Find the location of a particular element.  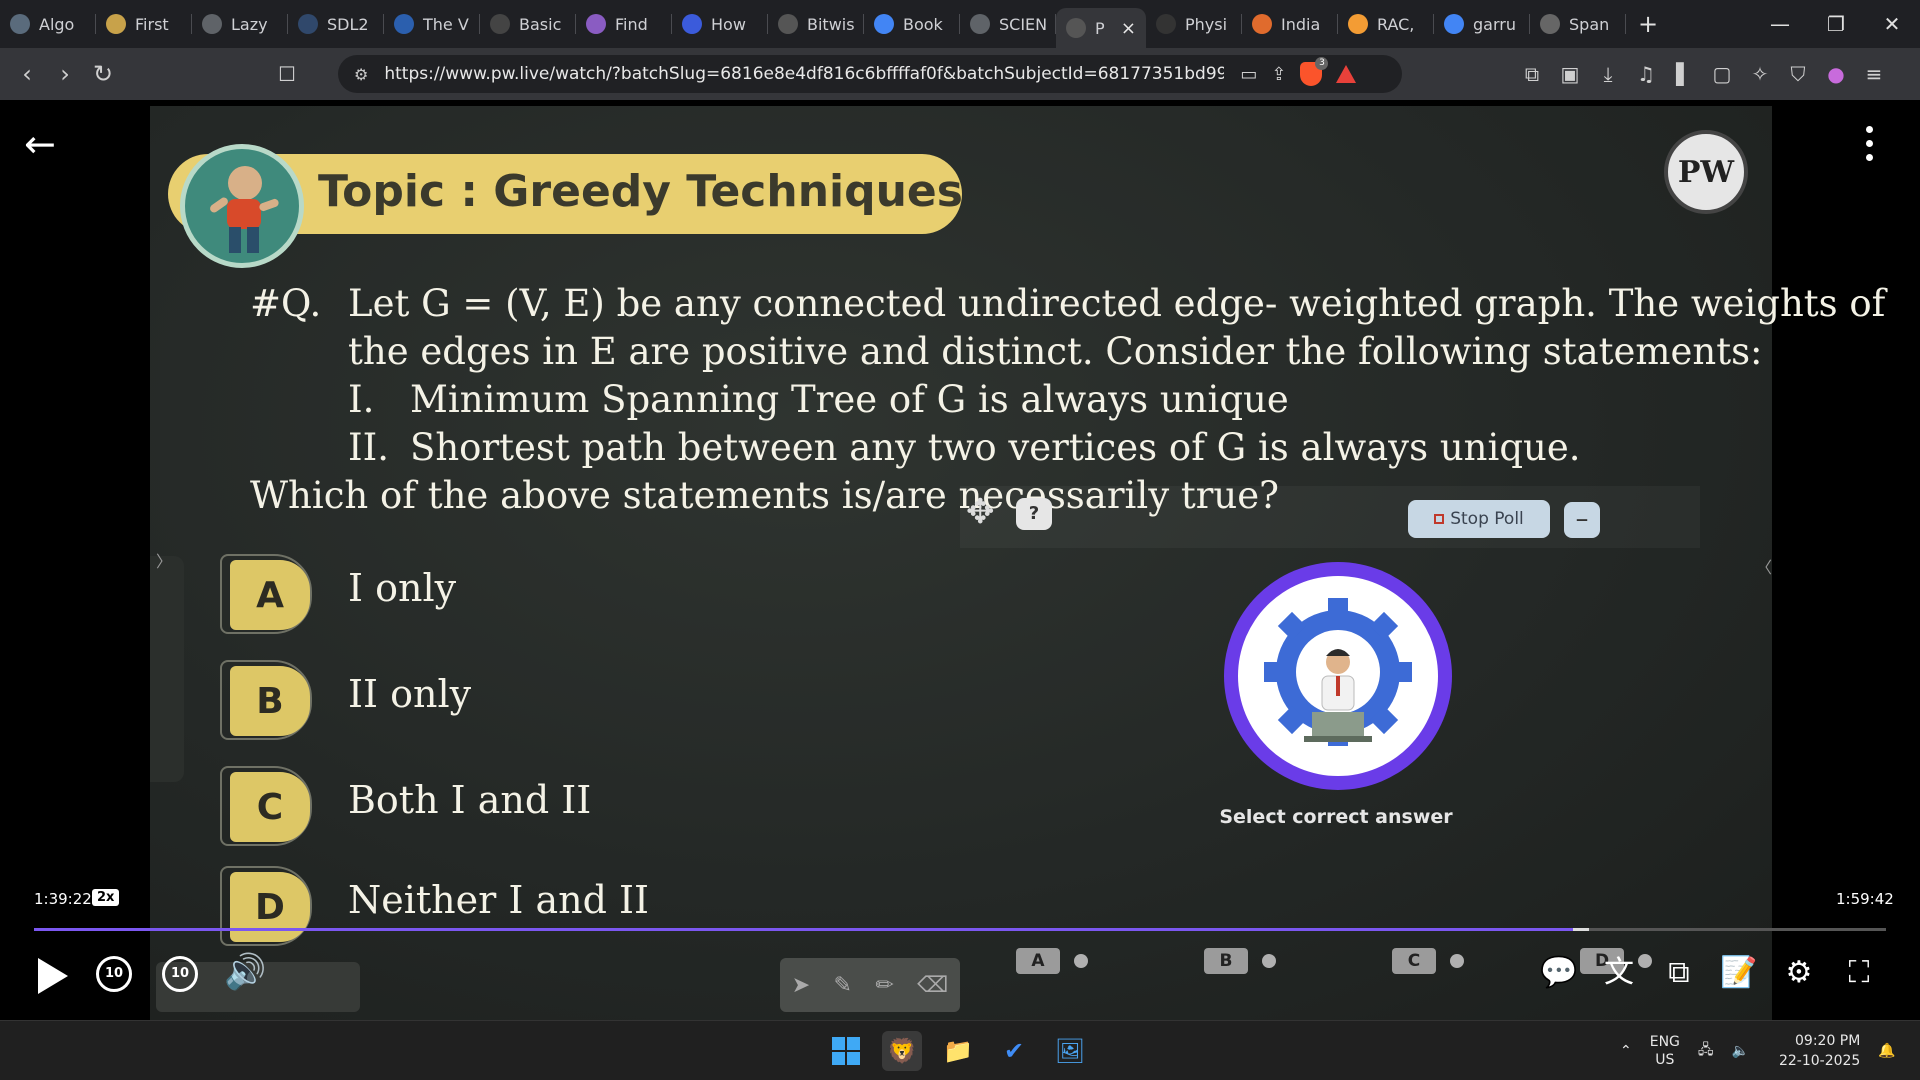

side-panel-tab is located at coordinates (167, 669).